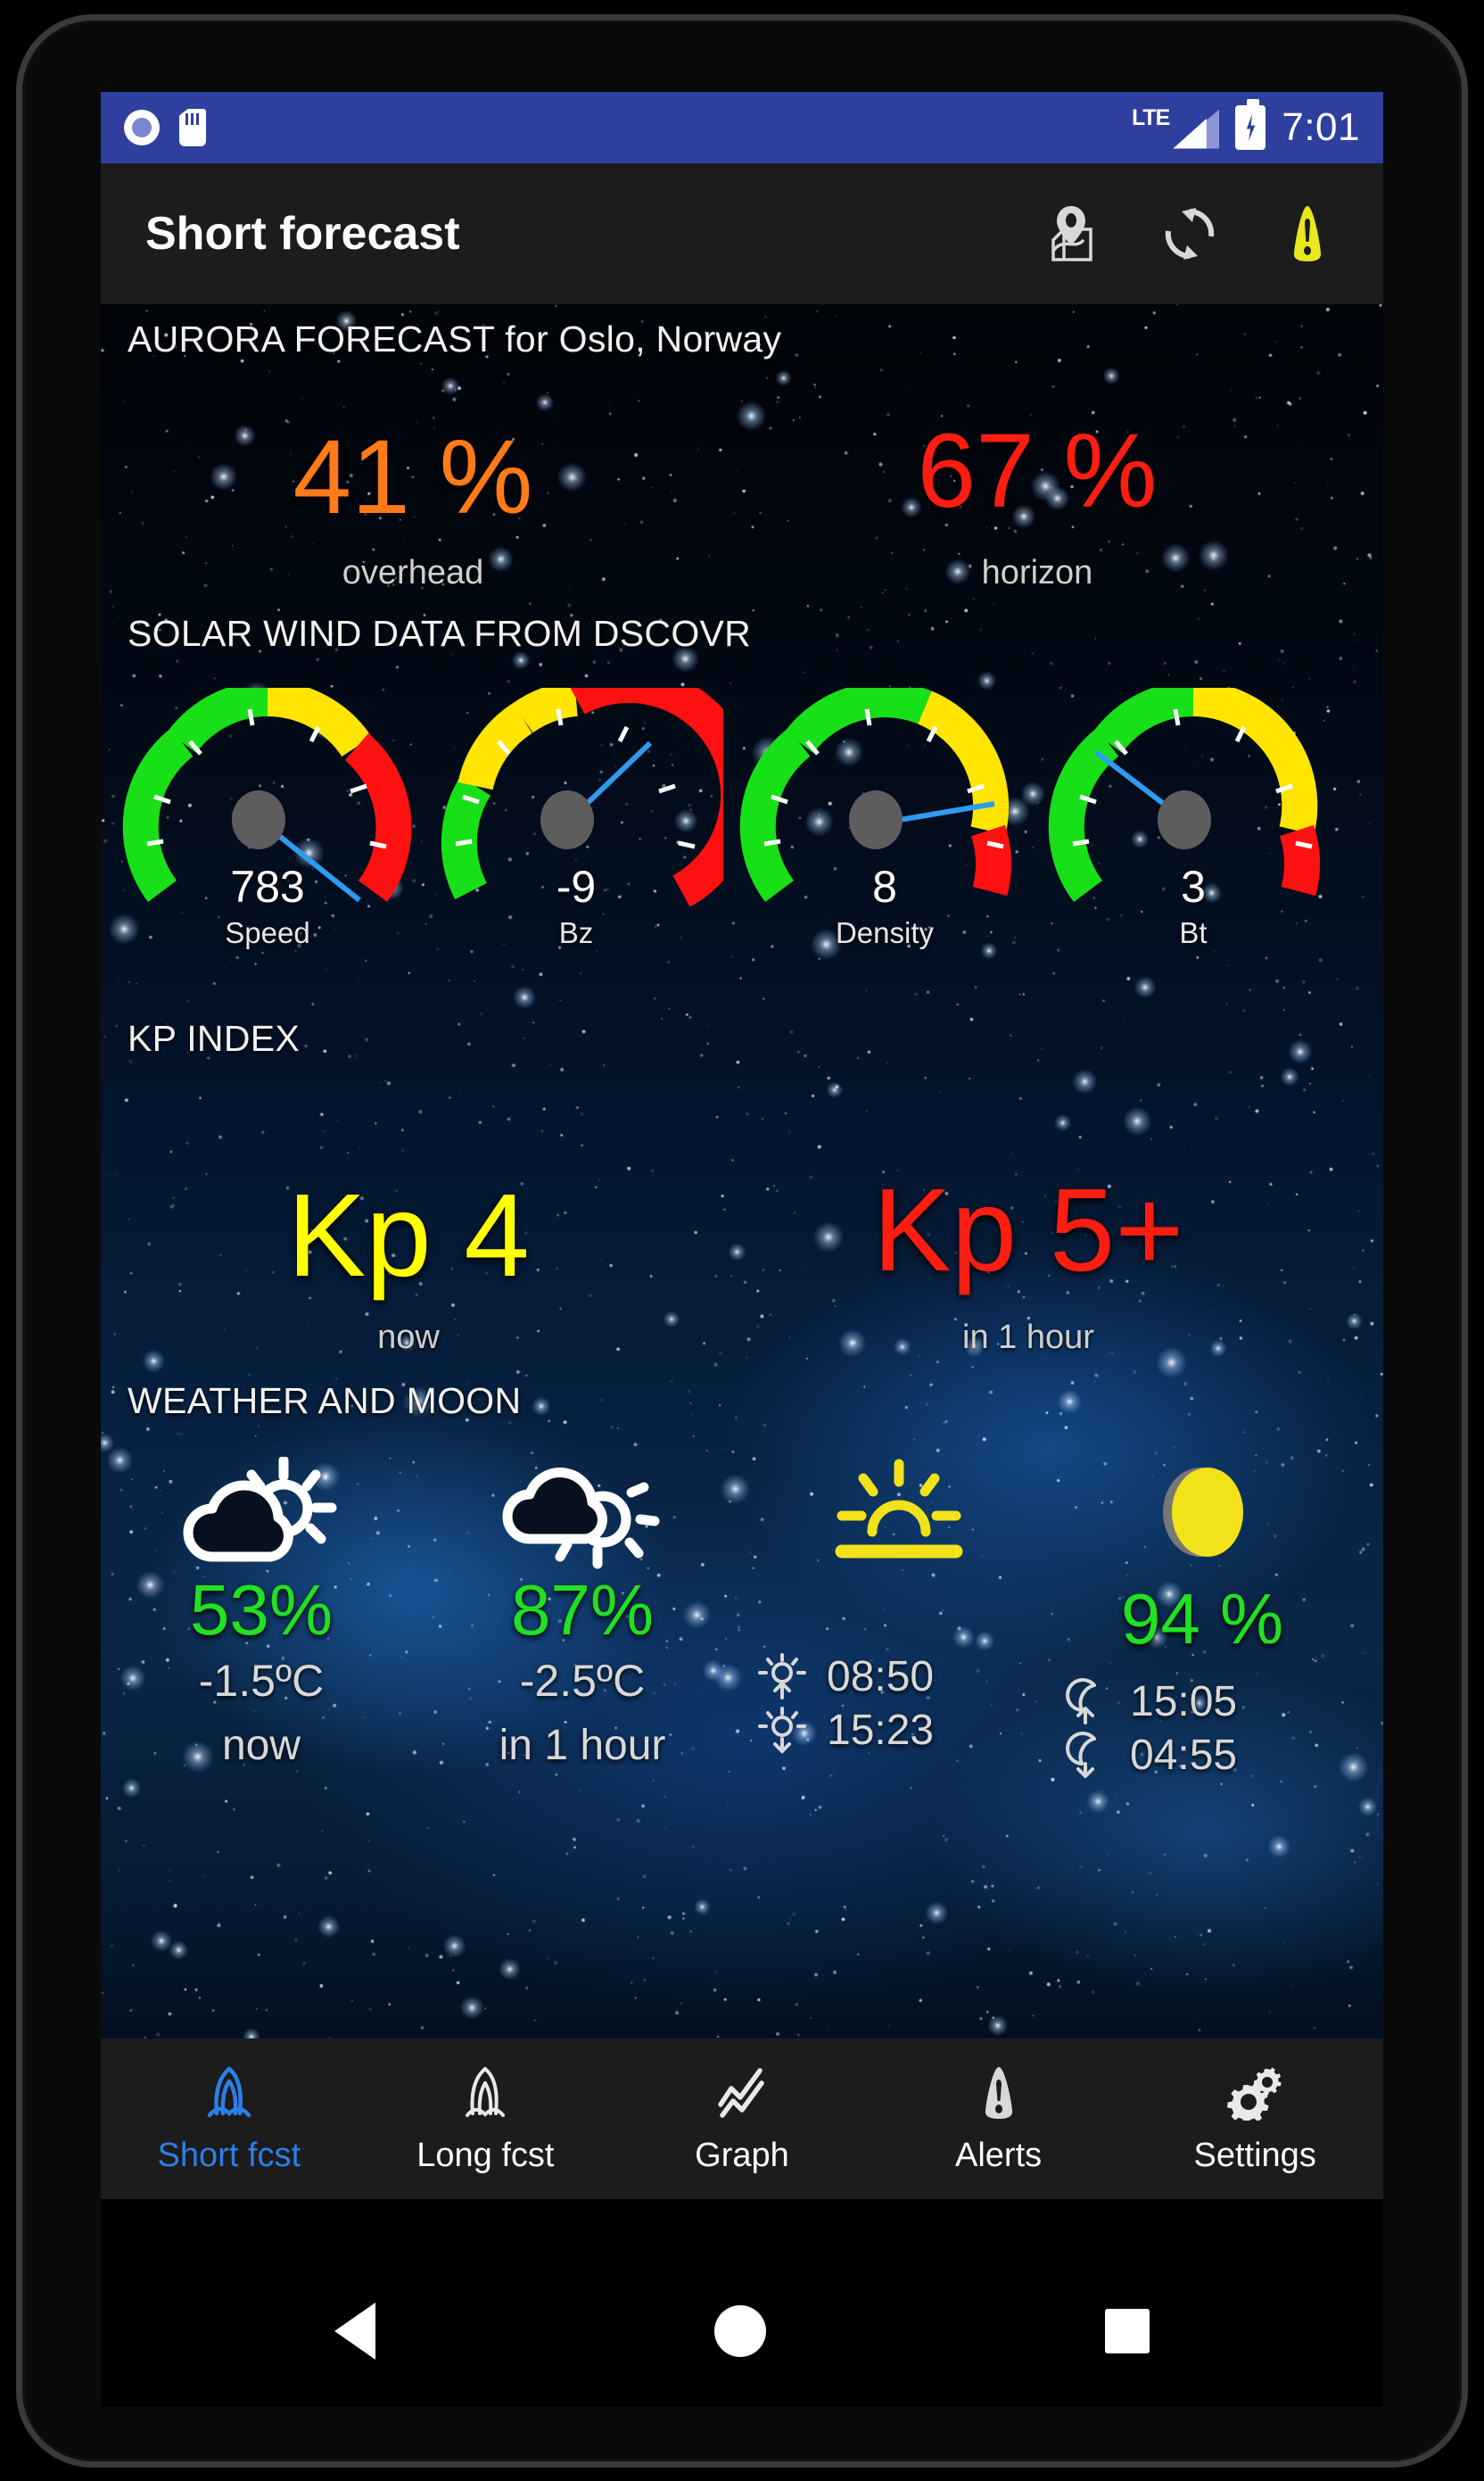 Image resolution: width=1484 pixels, height=2481 pixels. I want to click on nav-label-graph: Graph, so click(742, 2155).